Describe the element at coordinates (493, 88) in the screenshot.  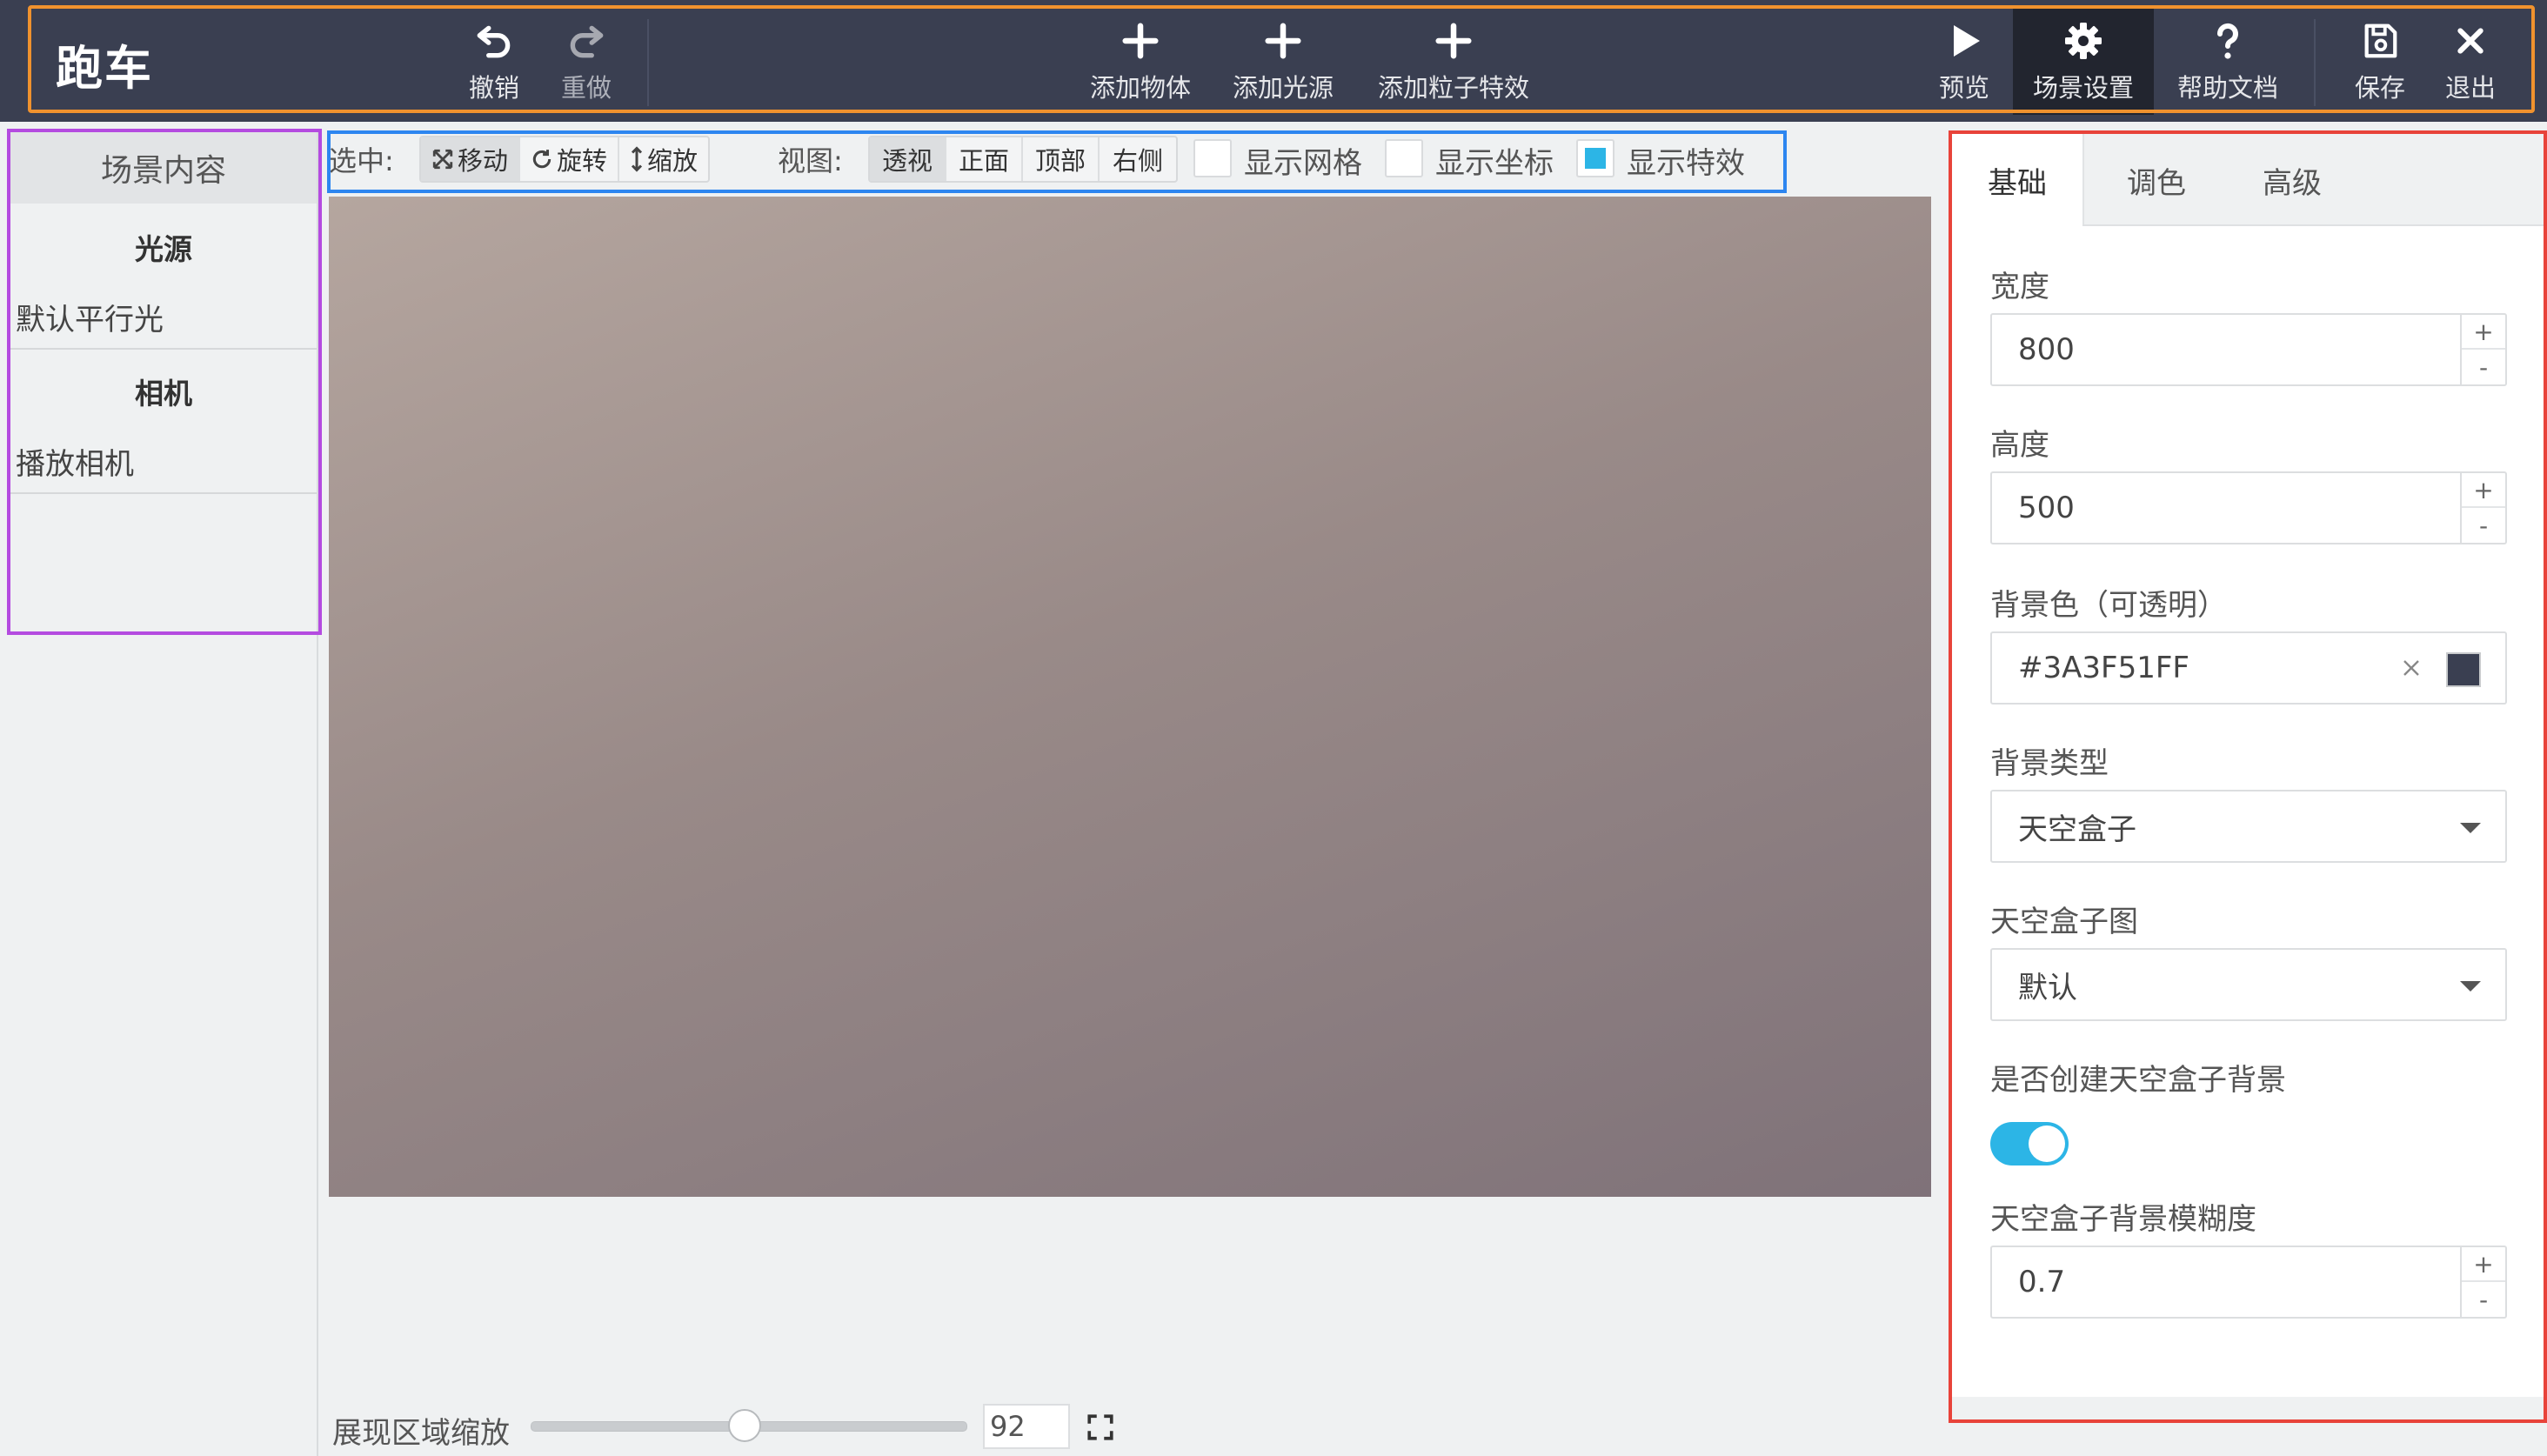
I see `undo-label: 撤销` at that location.